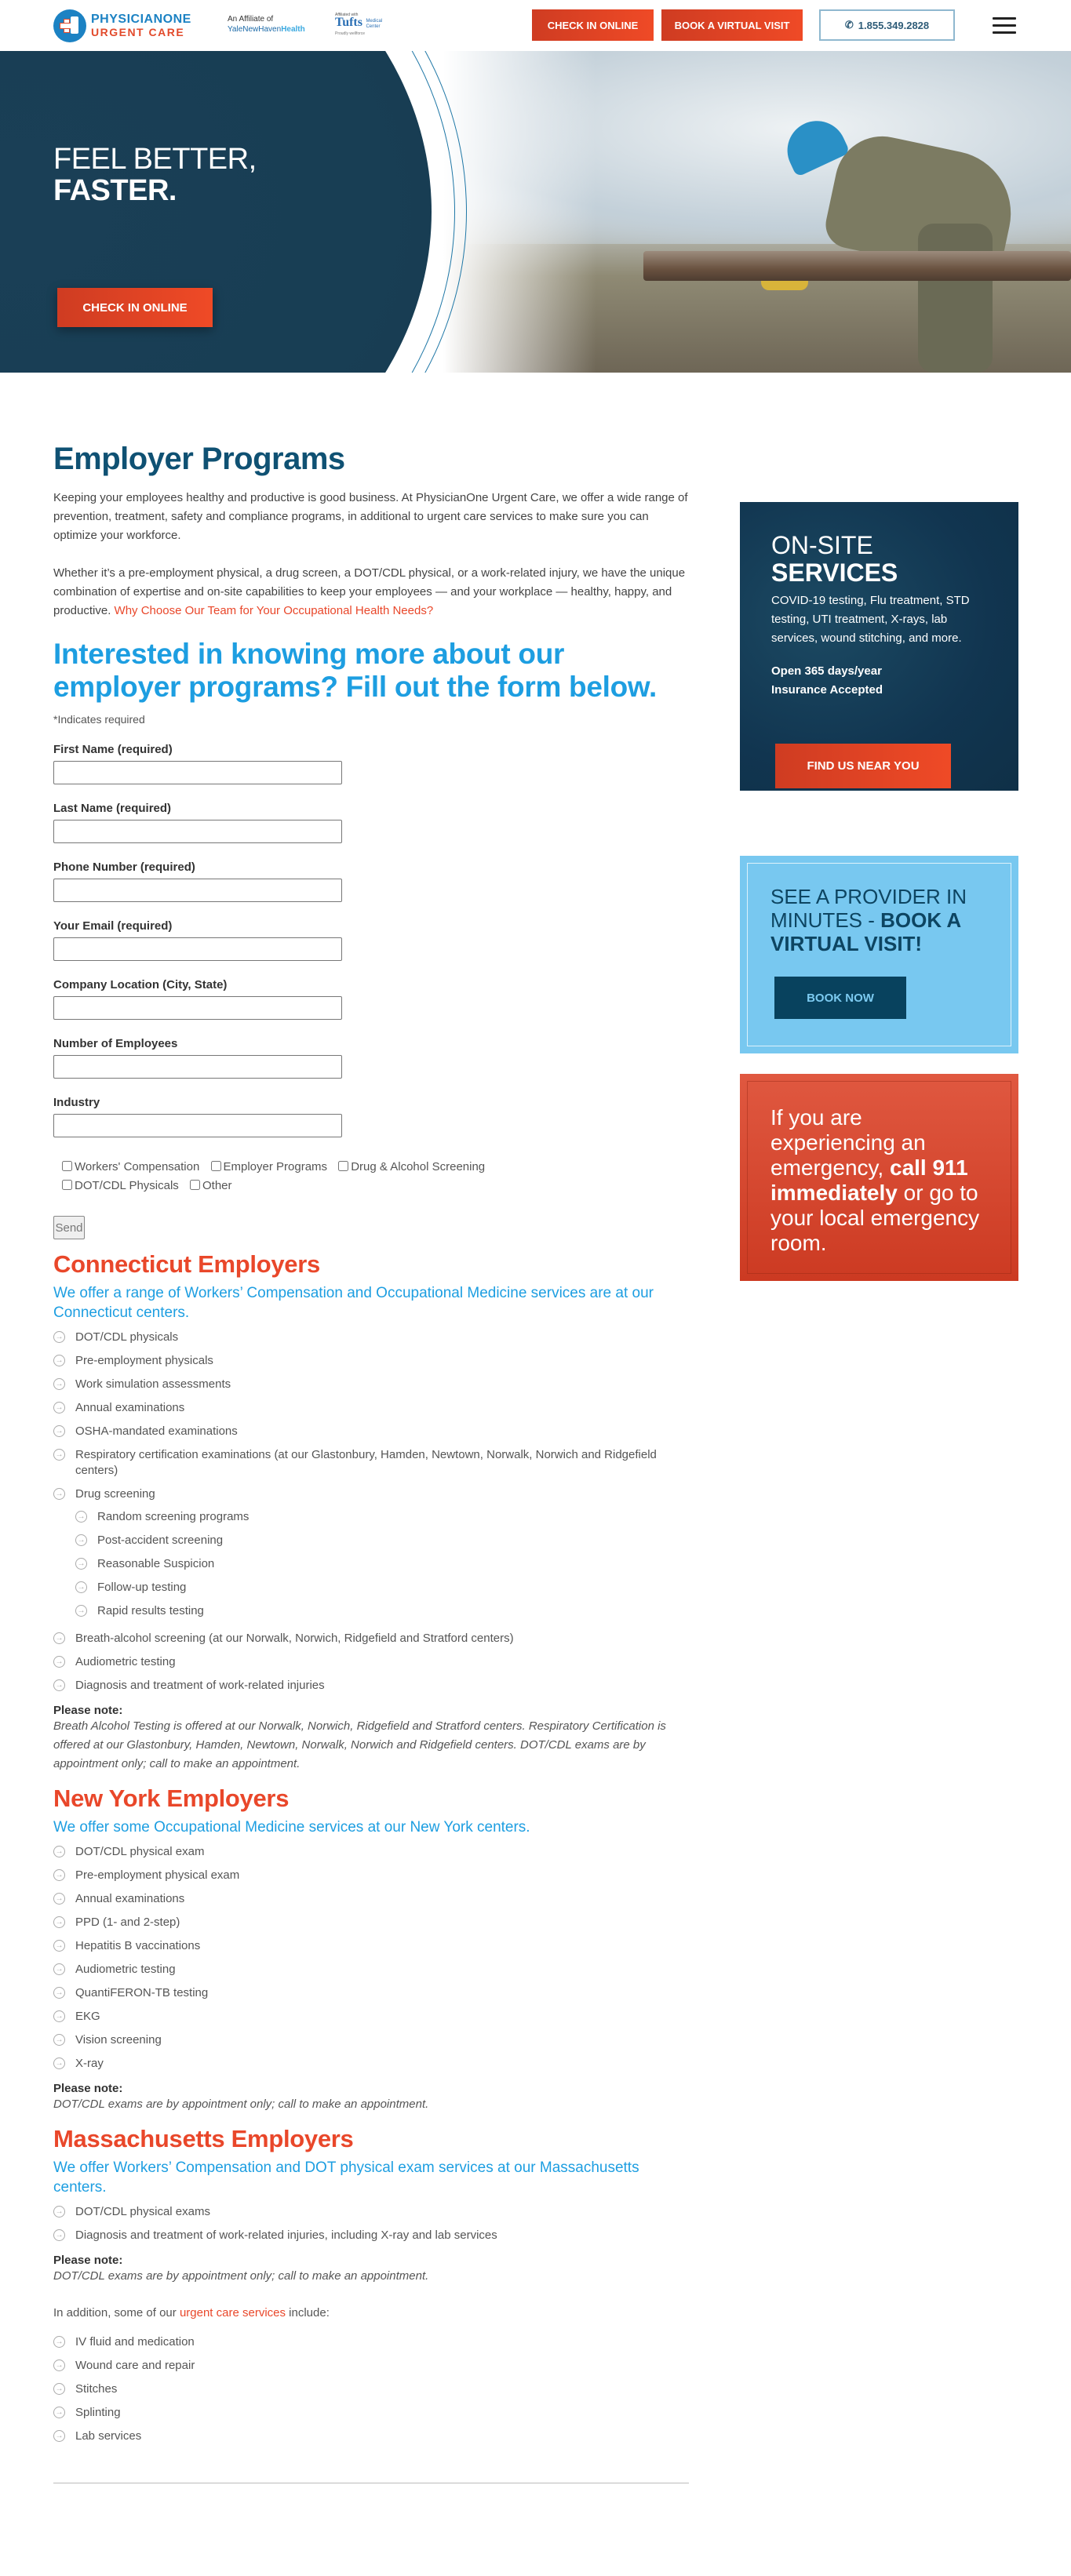 The height and width of the screenshot is (2576, 1071). Describe the element at coordinates (171, 1798) in the screenshot. I see `section-title: New York Employers` at that location.